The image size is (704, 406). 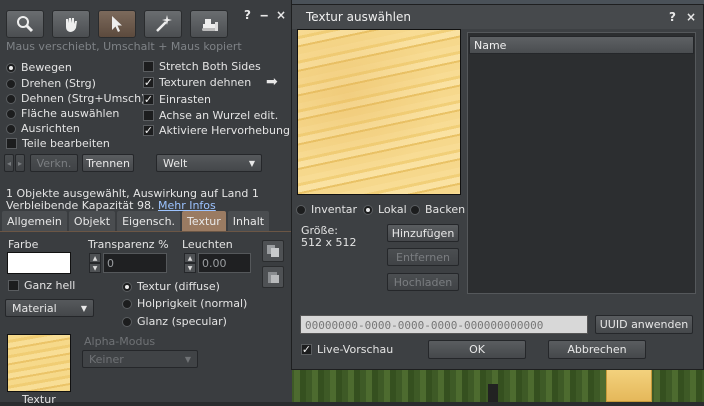 What do you see at coordinates (272, 82) in the screenshot?
I see `arrow-right-icon: ➡` at bounding box center [272, 82].